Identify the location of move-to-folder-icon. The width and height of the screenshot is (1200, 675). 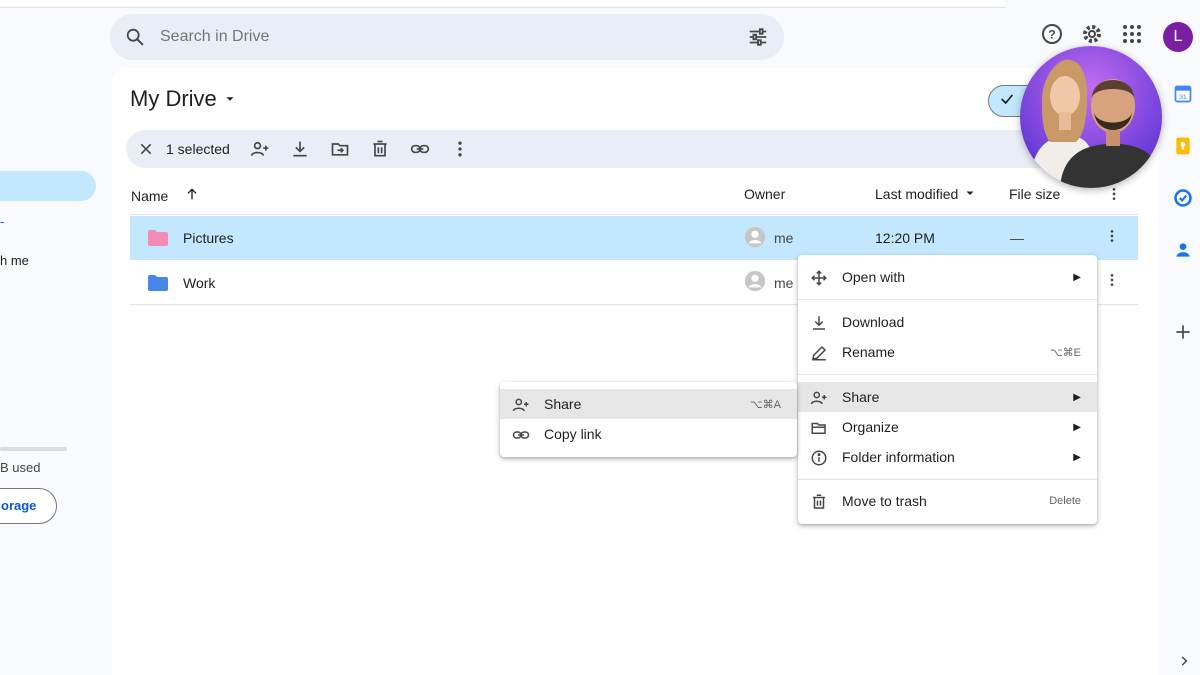
(340, 149).